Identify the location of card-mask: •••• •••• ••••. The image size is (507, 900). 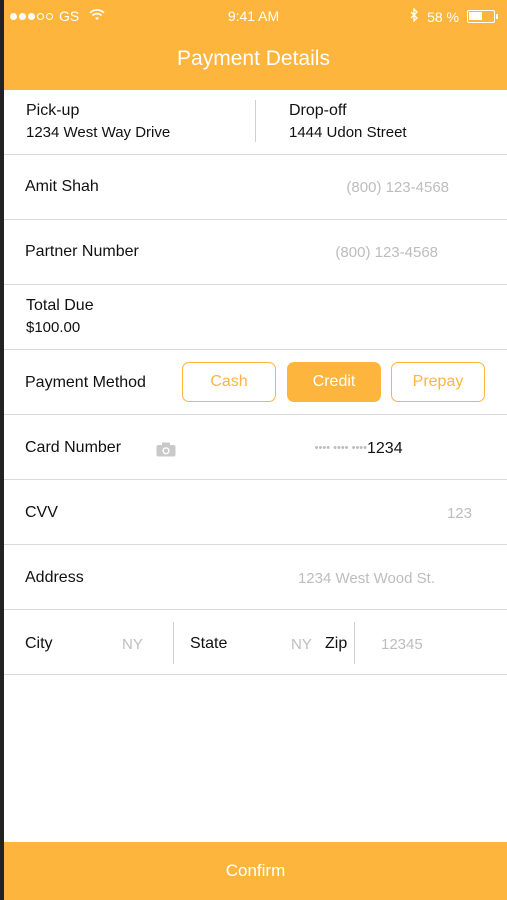
(340, 448).